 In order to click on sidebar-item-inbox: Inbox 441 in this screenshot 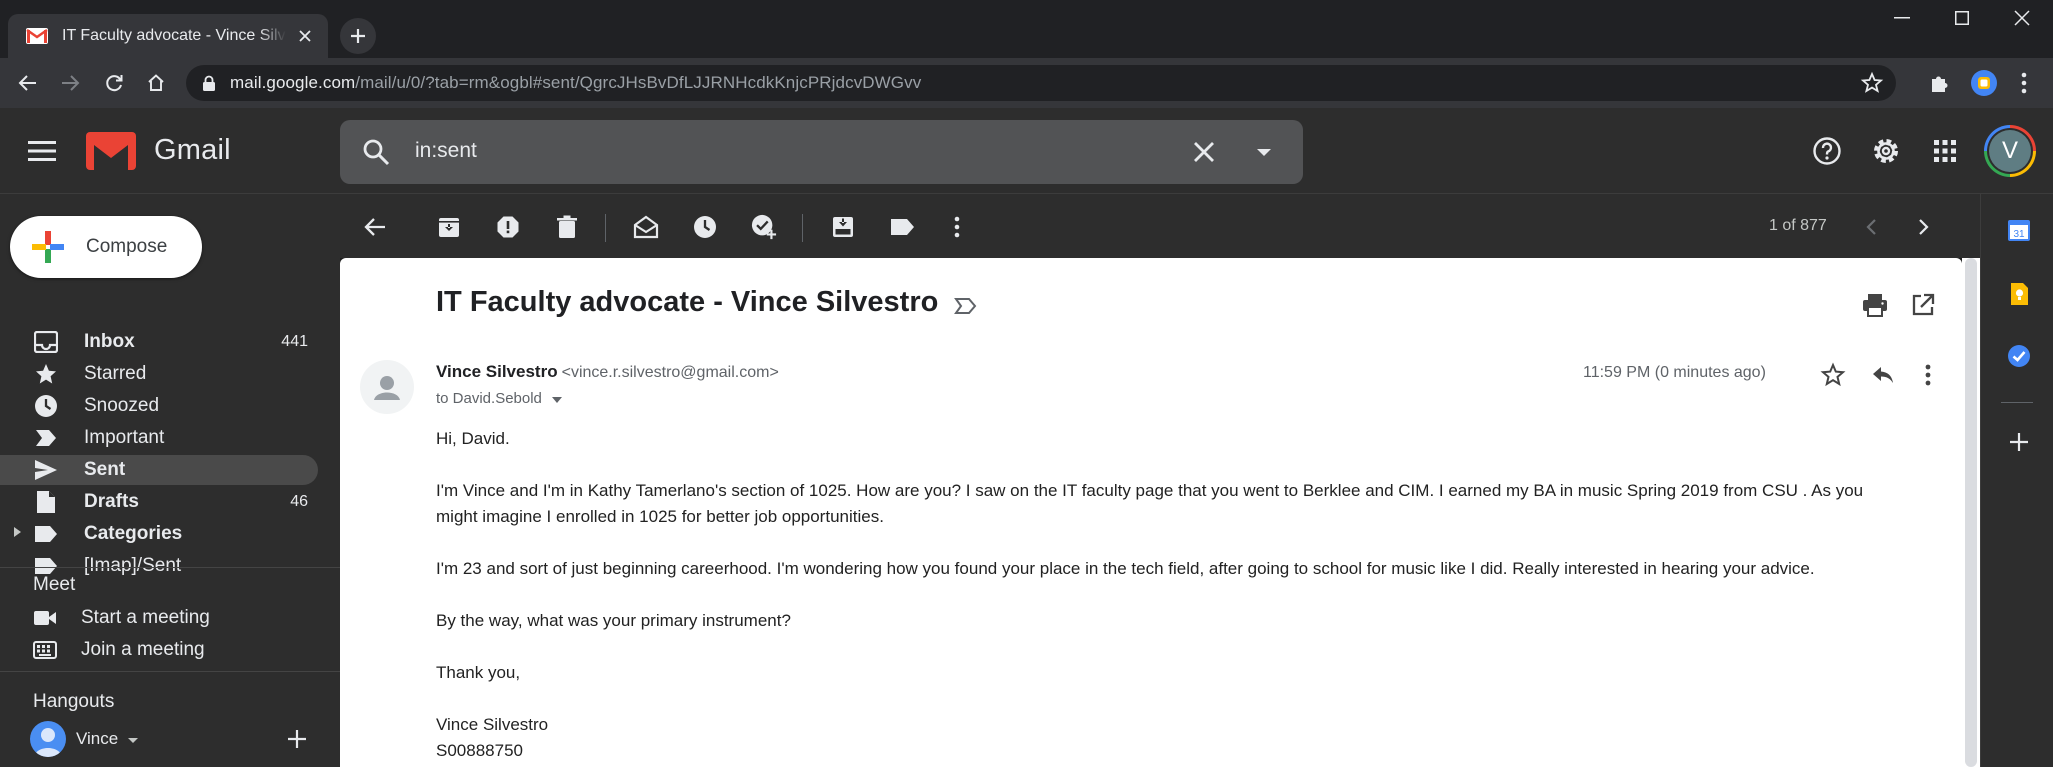, I will do `click(159, 342)`.